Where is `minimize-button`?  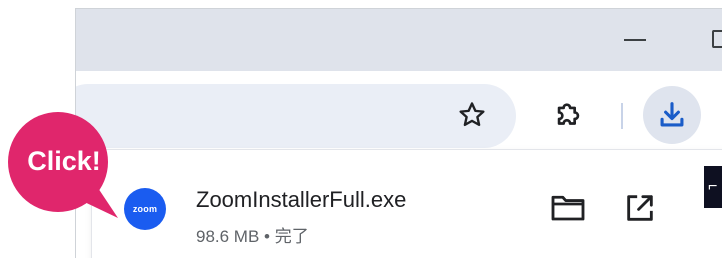 minimize-button is located at coordinates (635, 40).